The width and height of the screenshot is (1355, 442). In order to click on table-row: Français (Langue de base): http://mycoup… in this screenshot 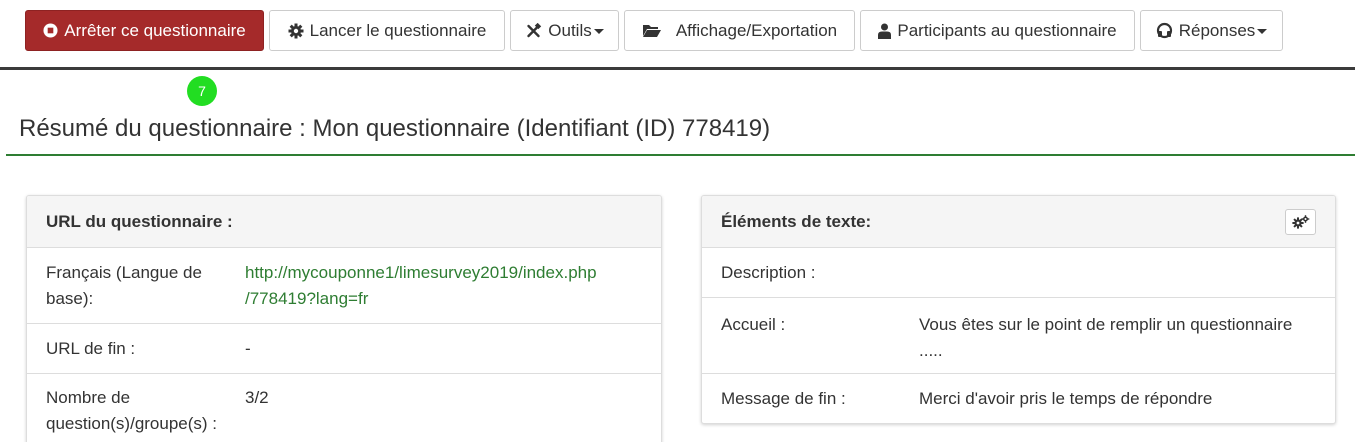, I will do `click(344, 286)`.